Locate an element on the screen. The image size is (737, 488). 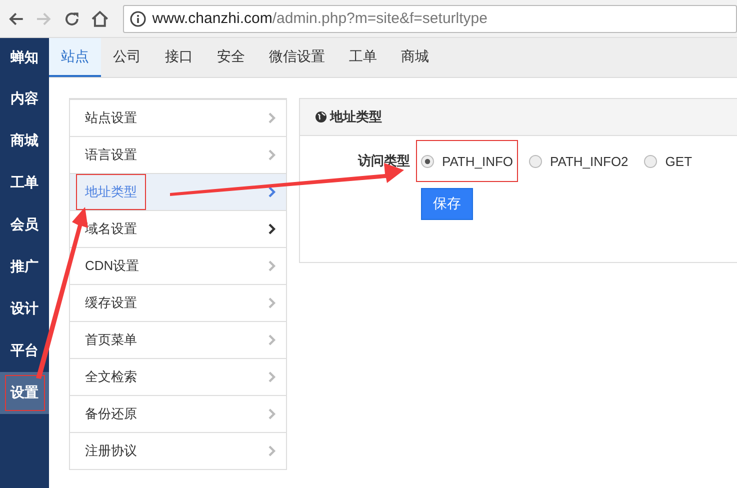
radio-option: PATH_INFO is located at coordinates (467, 161).